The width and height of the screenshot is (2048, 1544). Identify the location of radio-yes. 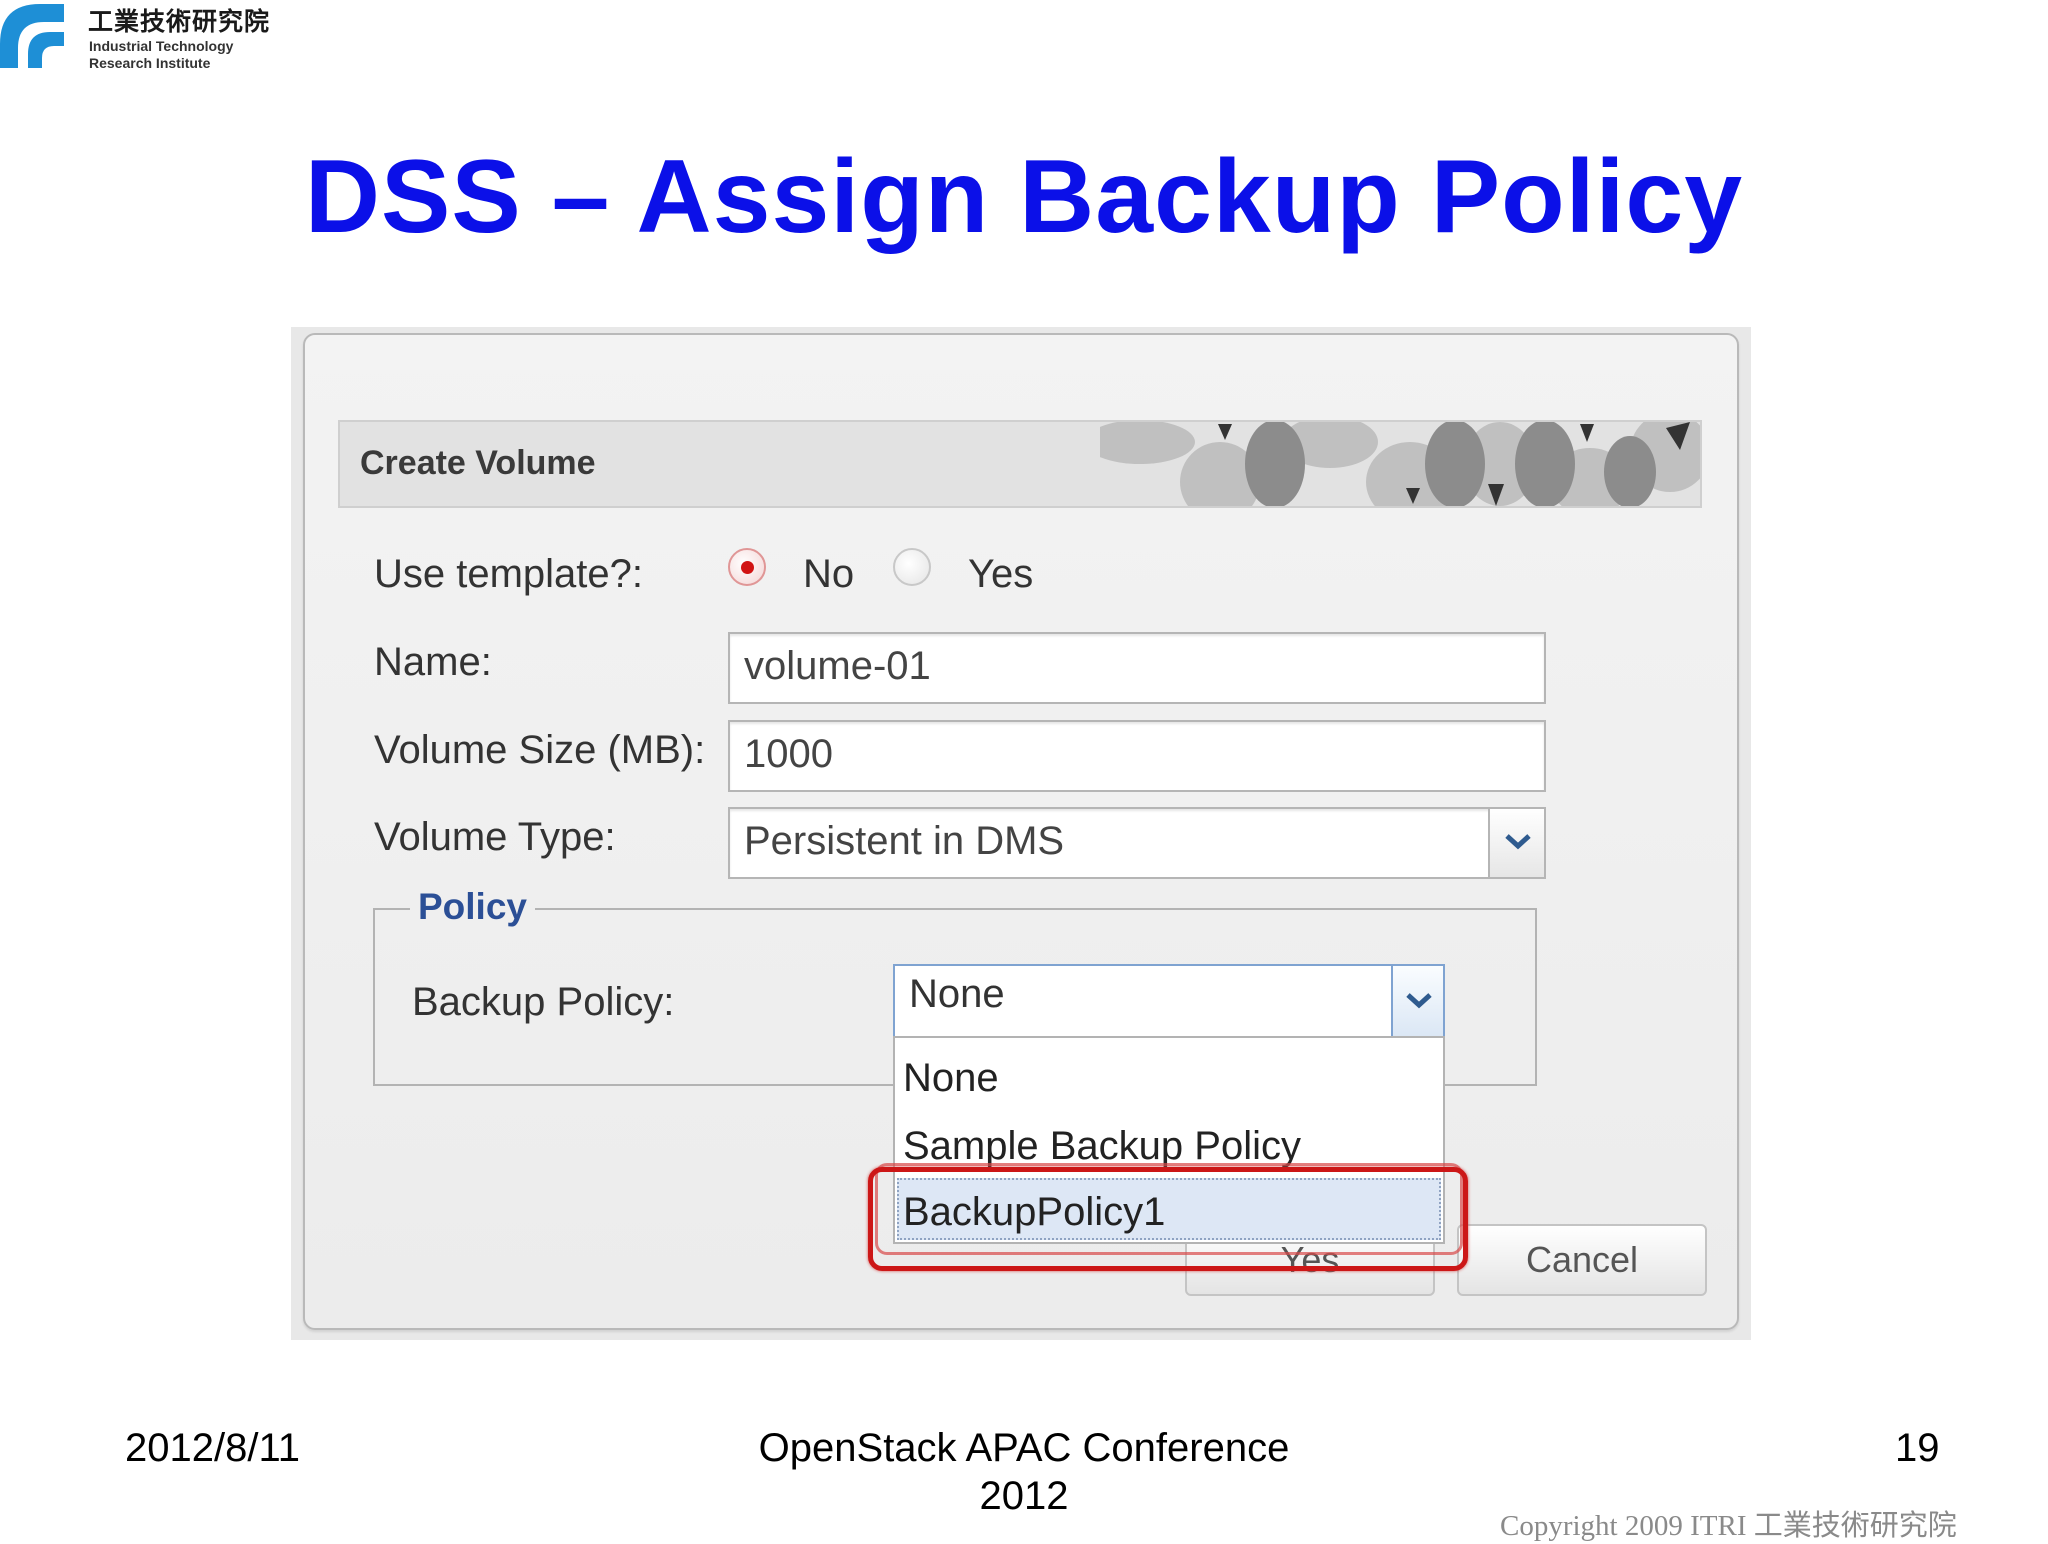
(912, 567).